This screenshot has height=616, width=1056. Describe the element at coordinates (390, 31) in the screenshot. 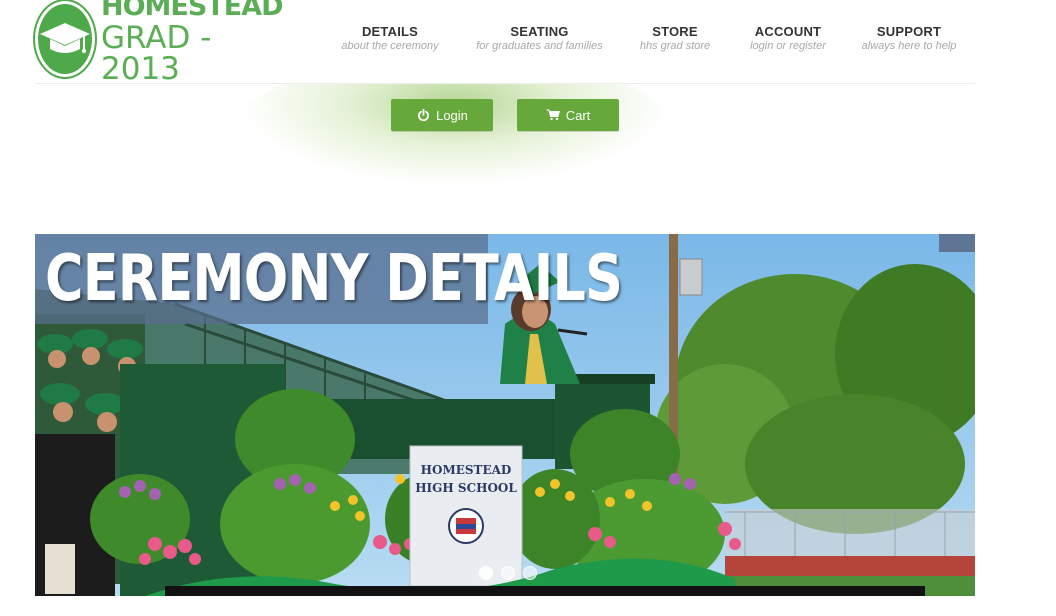

I see `nav-title-details: DETAILS` at that location.